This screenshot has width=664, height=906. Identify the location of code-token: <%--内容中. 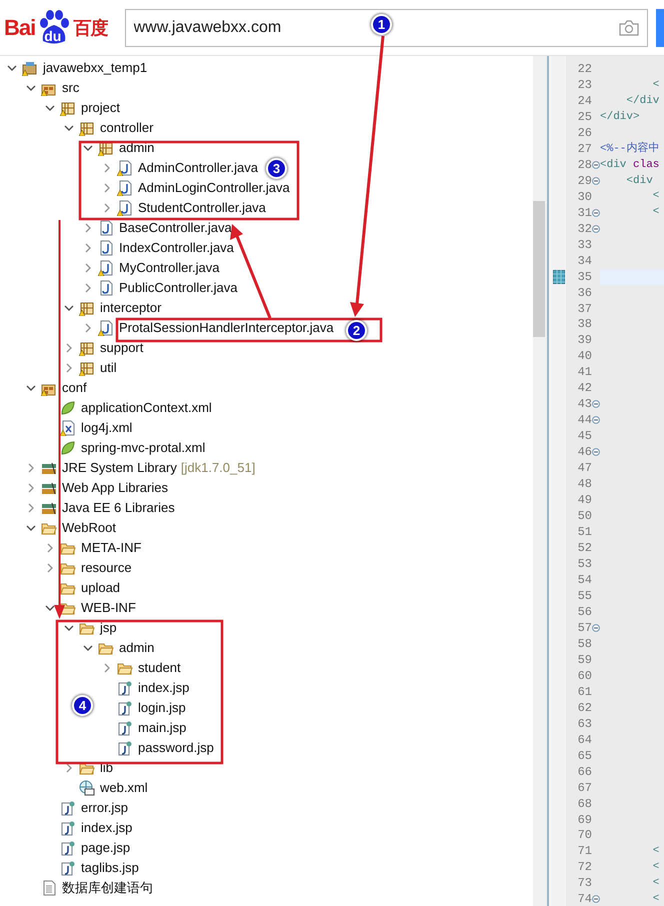
(630, 148).